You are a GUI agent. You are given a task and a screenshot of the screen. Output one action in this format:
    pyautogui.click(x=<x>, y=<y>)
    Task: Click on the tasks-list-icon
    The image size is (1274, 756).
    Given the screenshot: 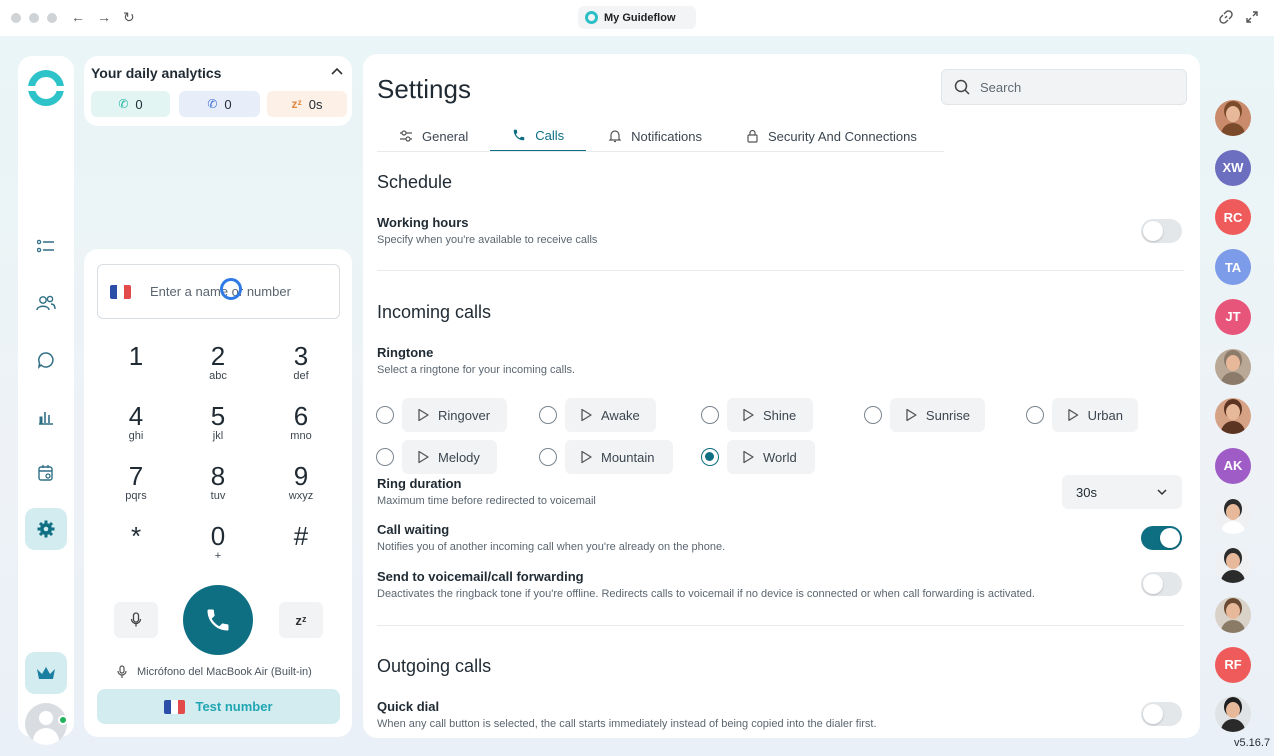 What is the action you would take?
    pyautogui.click(x=46, y=246)
    